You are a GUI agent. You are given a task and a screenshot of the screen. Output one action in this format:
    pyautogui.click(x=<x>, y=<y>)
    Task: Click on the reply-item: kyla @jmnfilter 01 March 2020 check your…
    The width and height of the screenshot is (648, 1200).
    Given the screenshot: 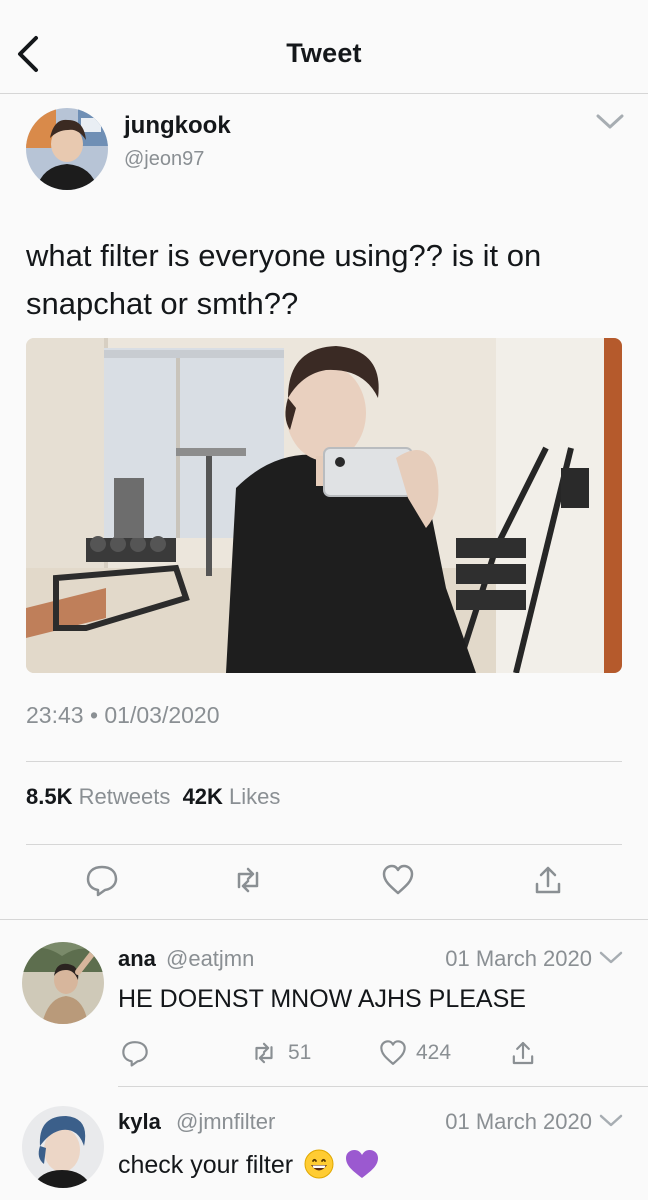 What is the action you would take?
    pyautogui.click(x=324, y=1143)
    